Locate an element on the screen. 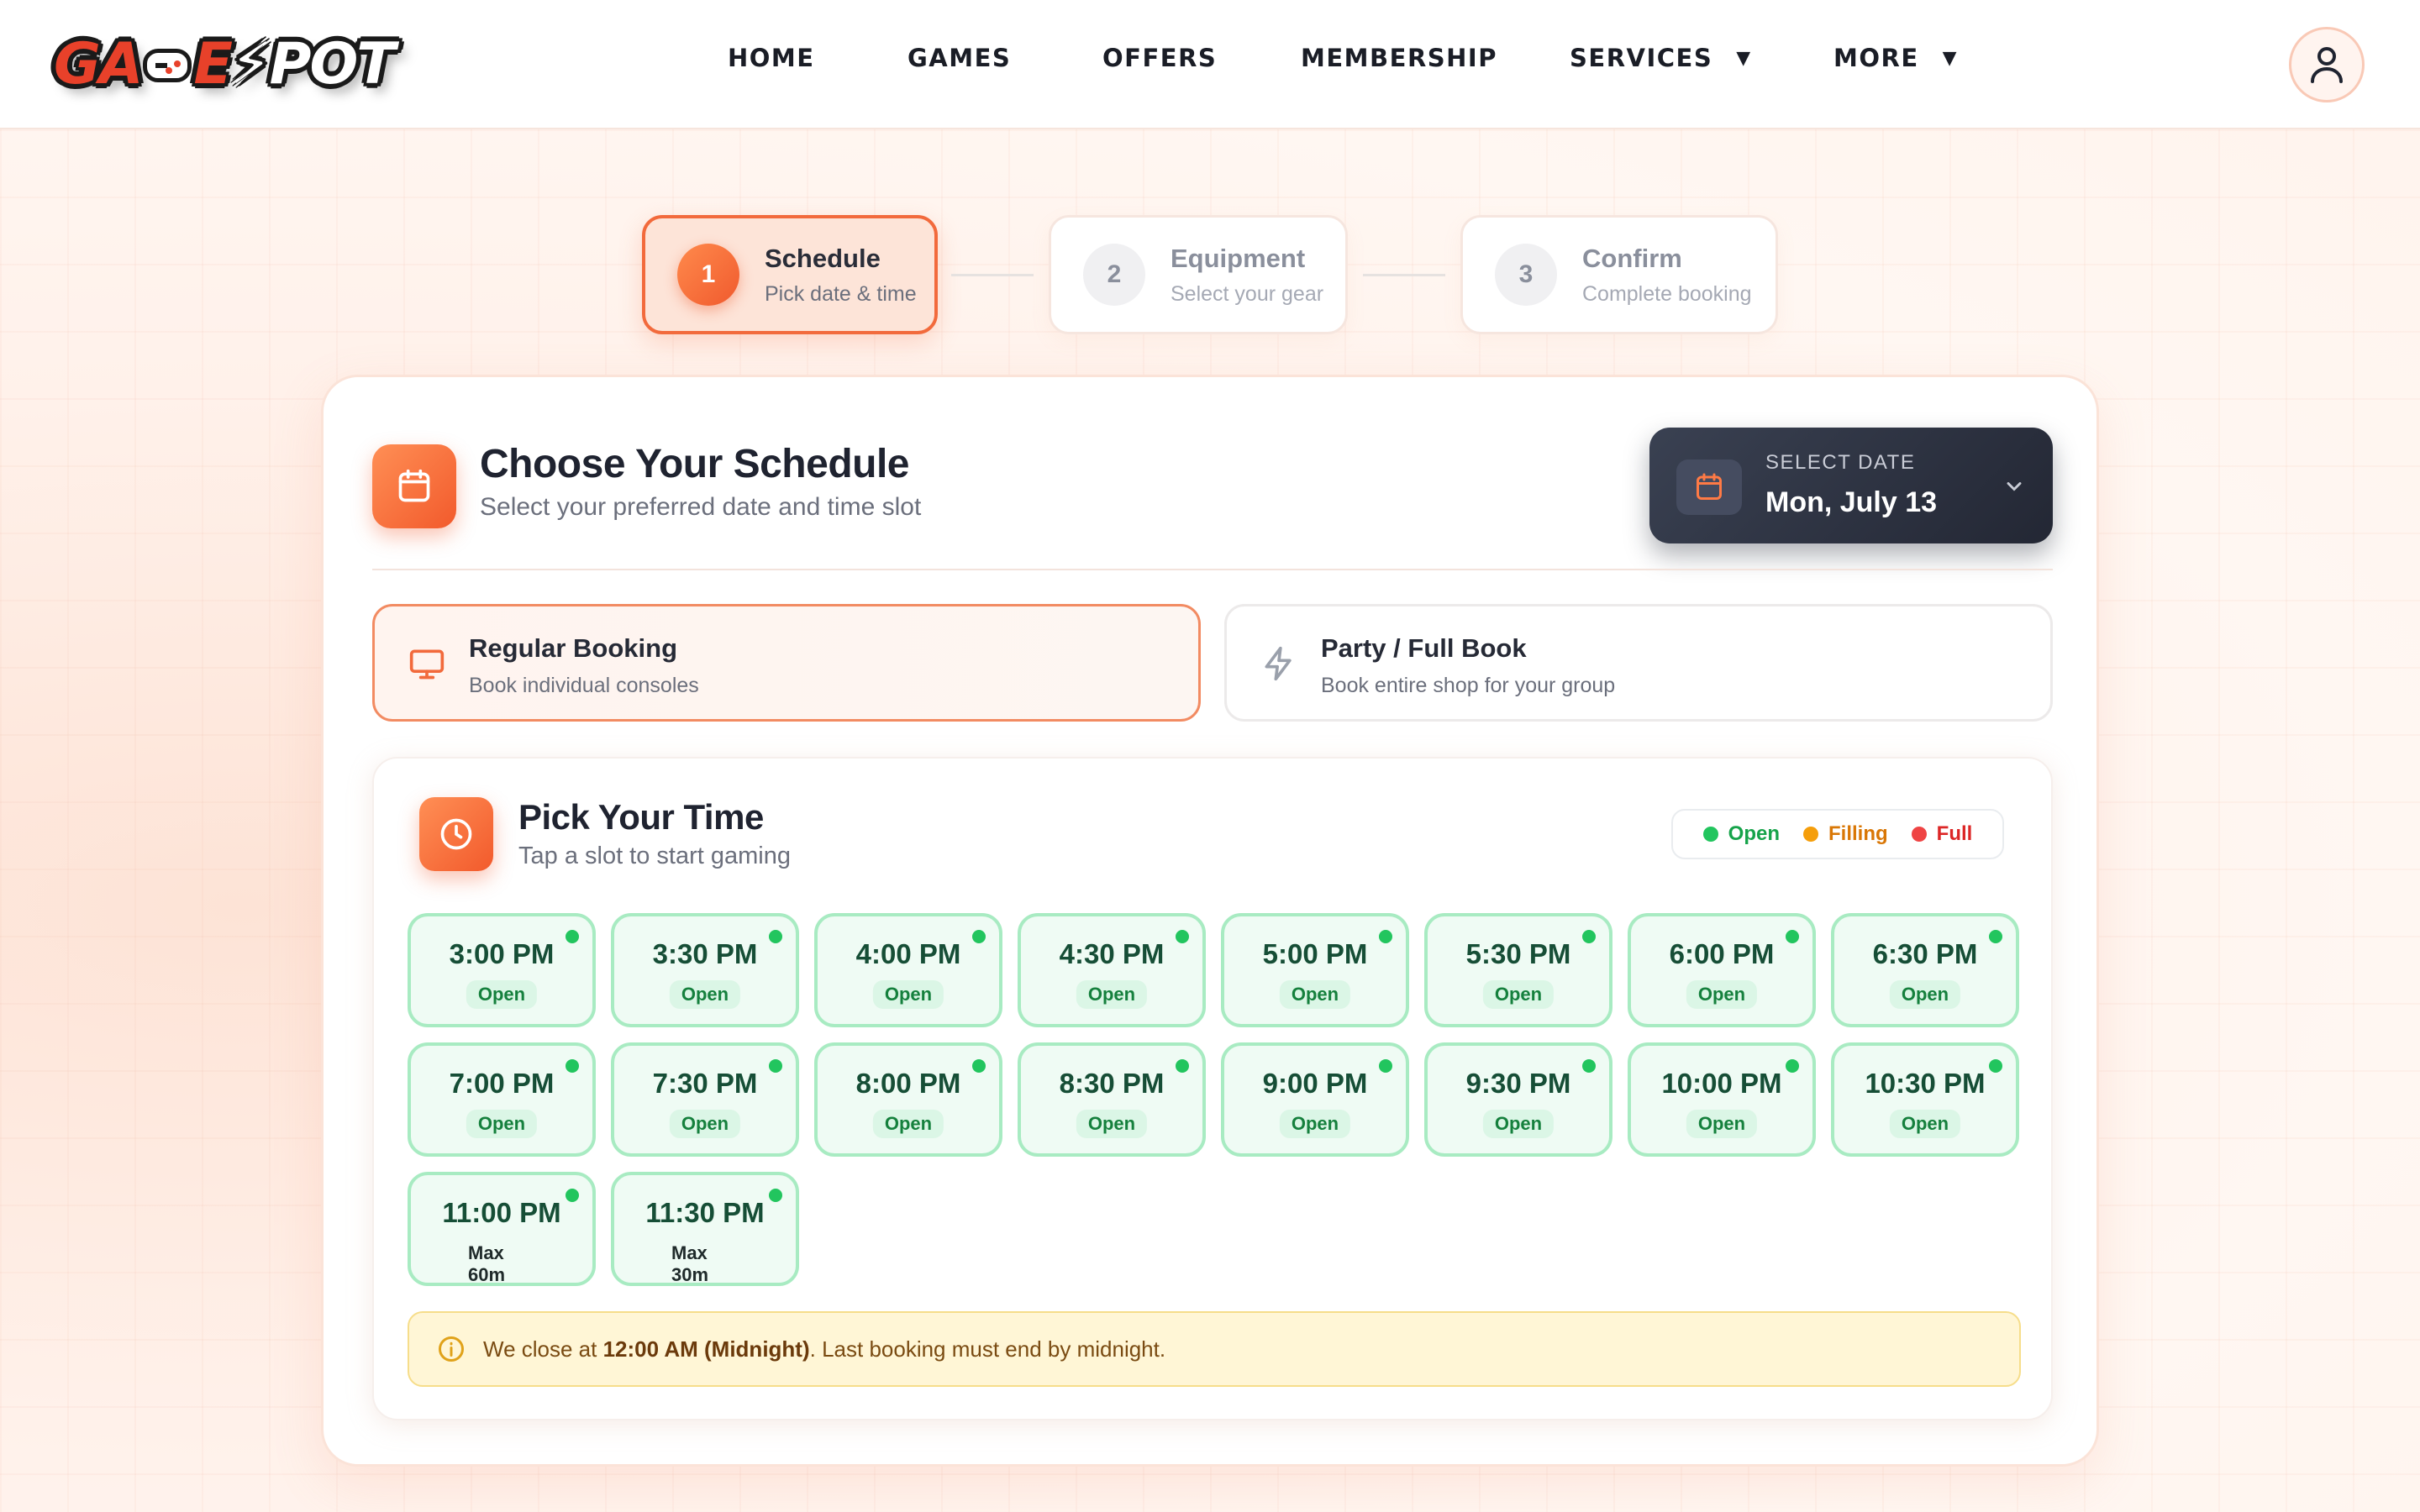 The image size is (2420, 1512). time-slot: 8:00 PM Open is located at coordinates (908, 1099).